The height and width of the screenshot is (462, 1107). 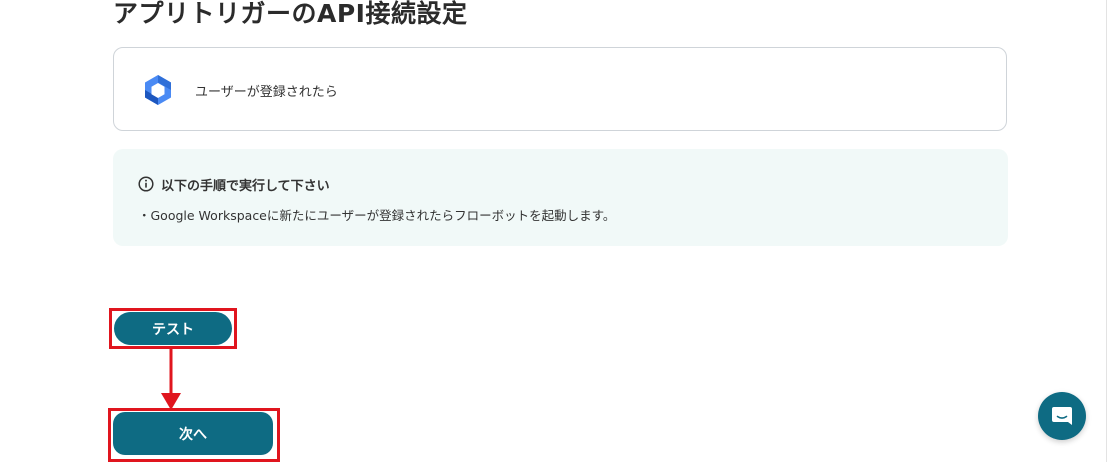 What do you see at coordinates (193, 433) in the screenshot?
I see `next-button: 次へ` at bounding box center [193, 433].